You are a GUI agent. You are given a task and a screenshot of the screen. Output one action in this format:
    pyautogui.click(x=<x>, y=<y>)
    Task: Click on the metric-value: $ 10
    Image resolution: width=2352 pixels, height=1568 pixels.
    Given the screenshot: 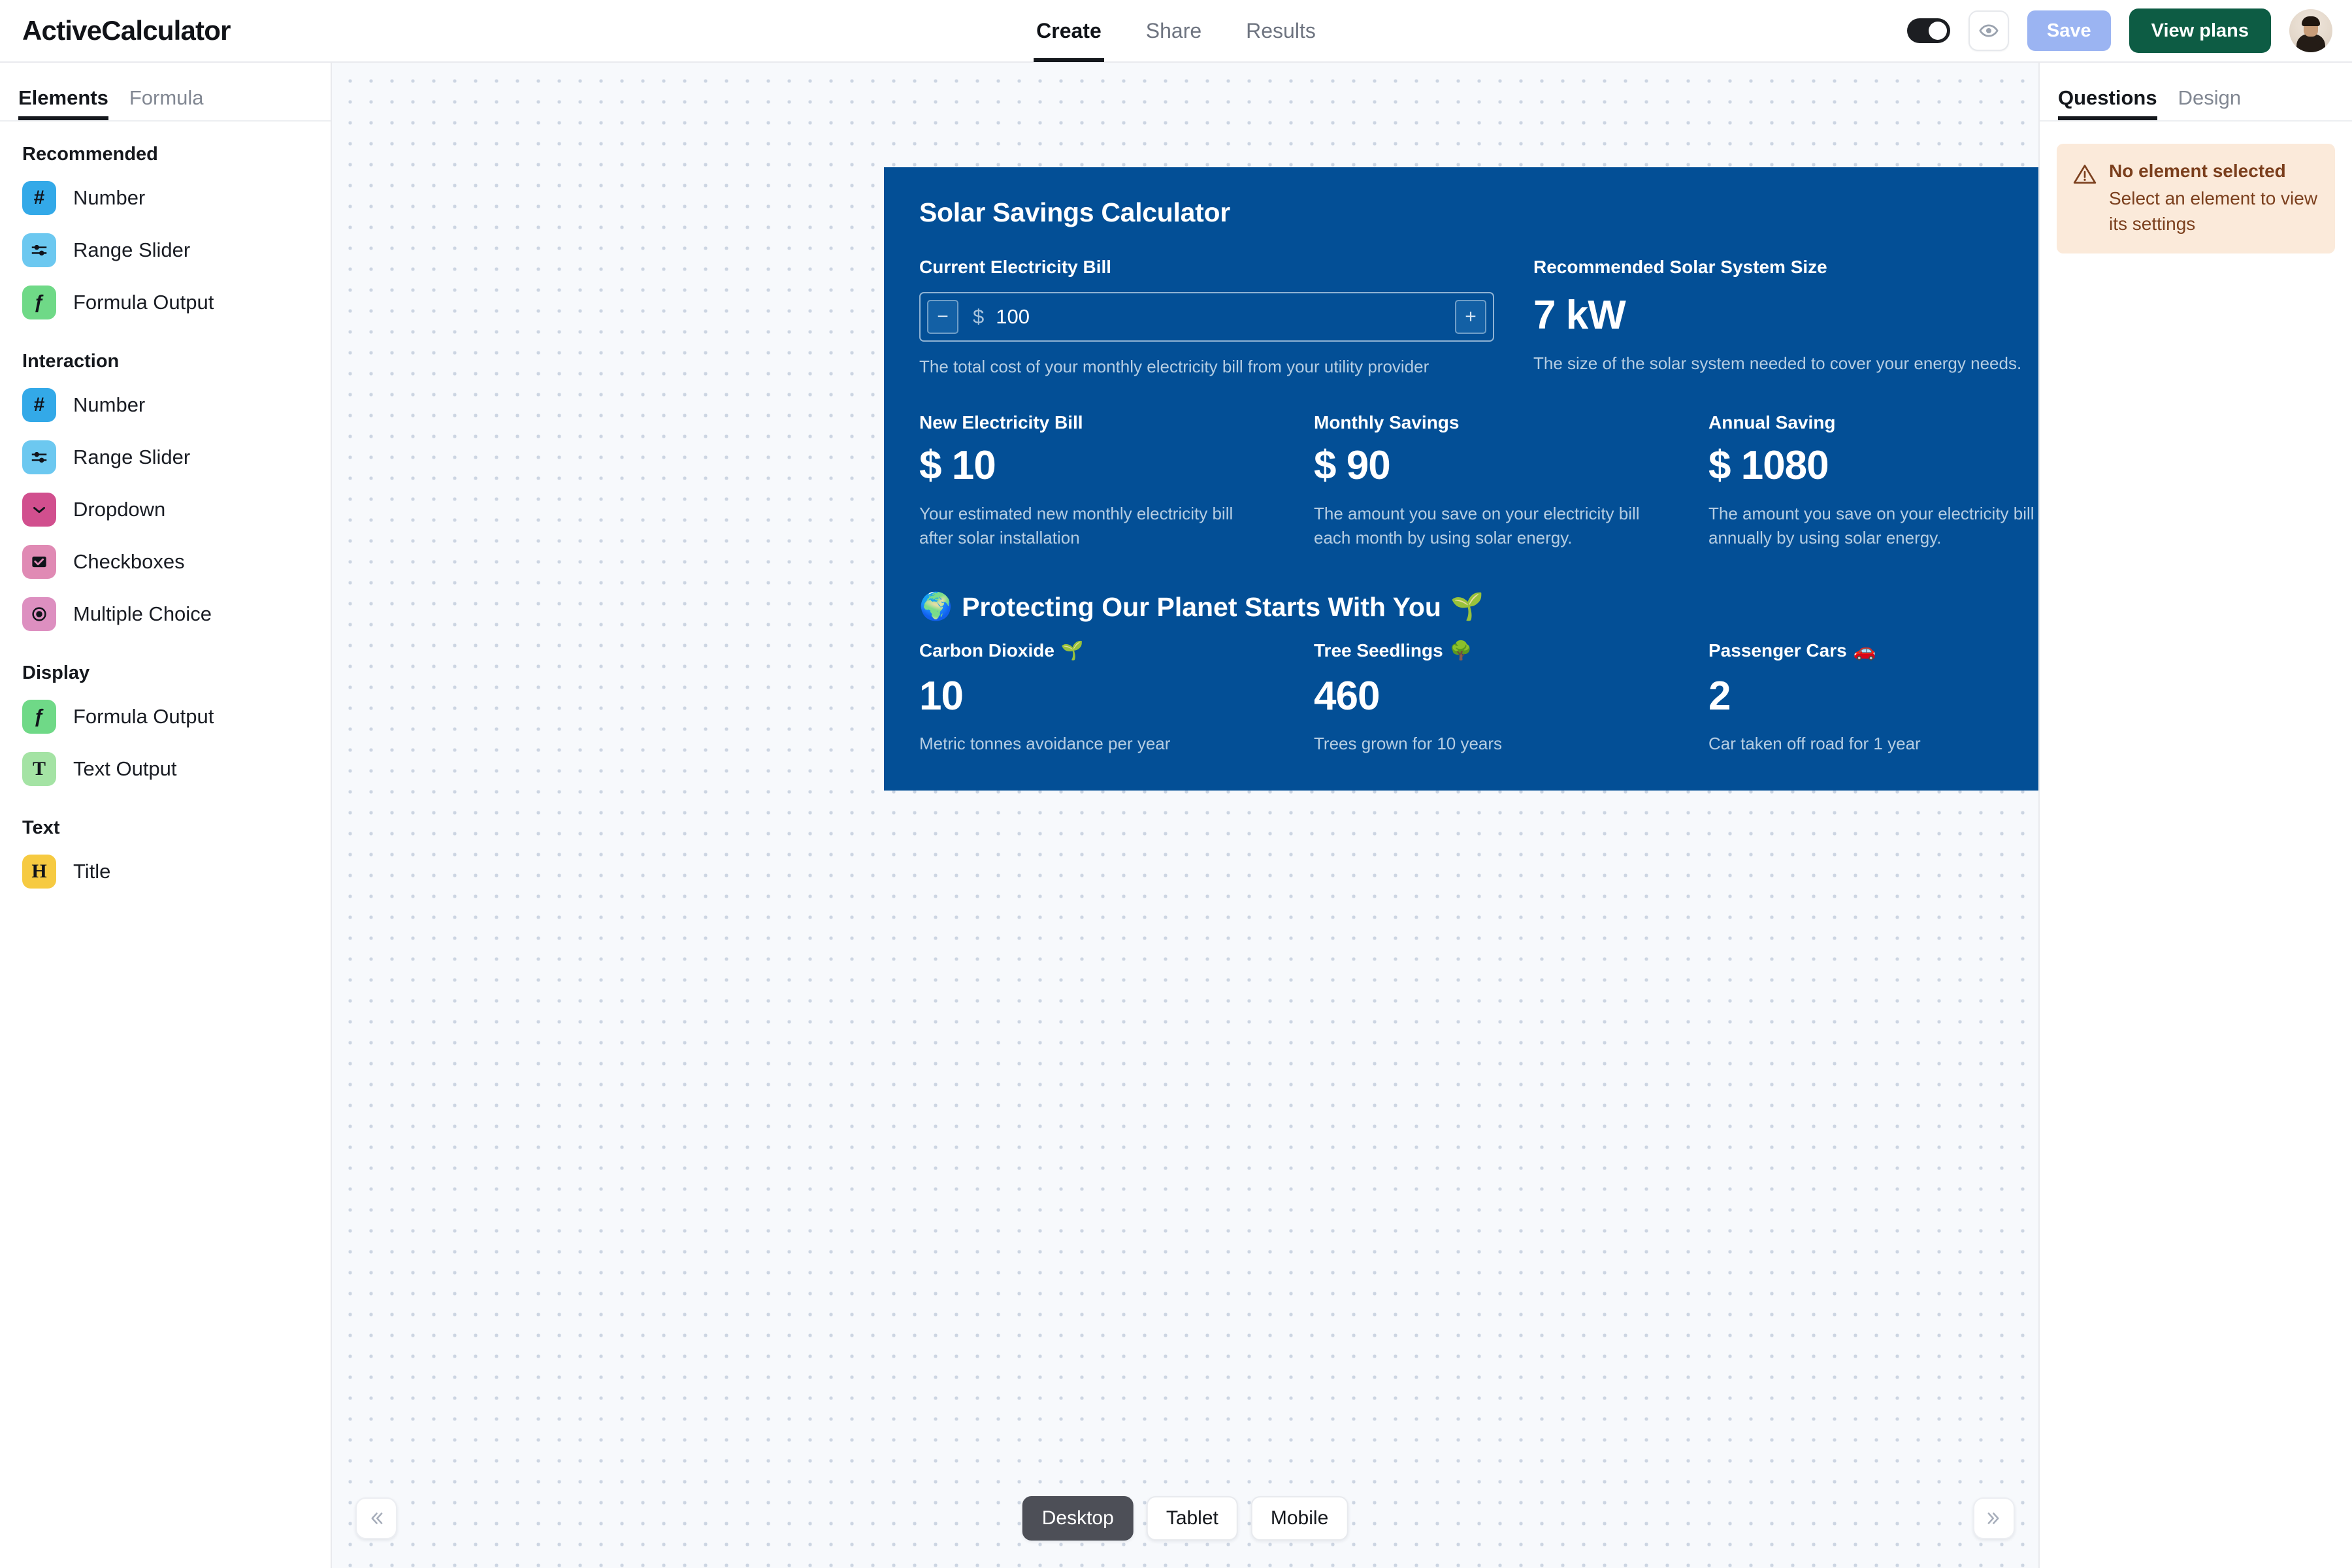 What is the action you would take?
    pyautogui.click(x=957, y=465)
    